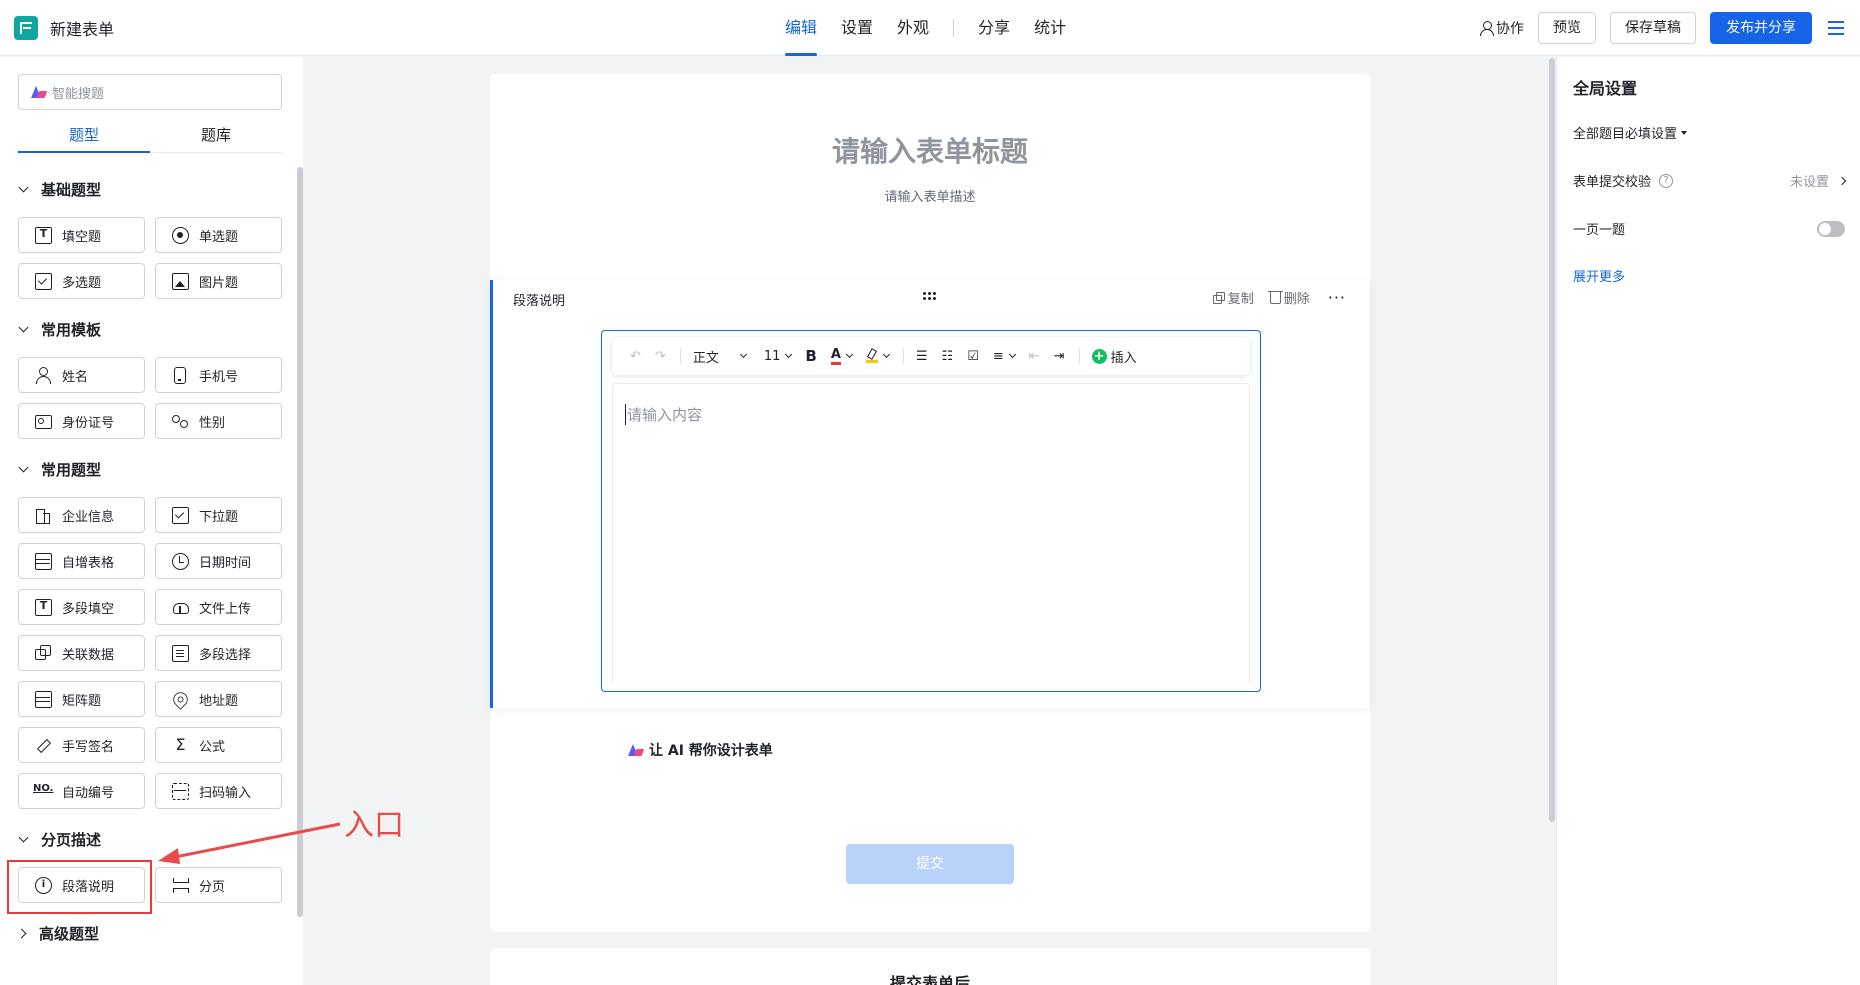 The image size is (1860, 985). I want to click on qtype-linked: 关联数据, so click(81, 653).